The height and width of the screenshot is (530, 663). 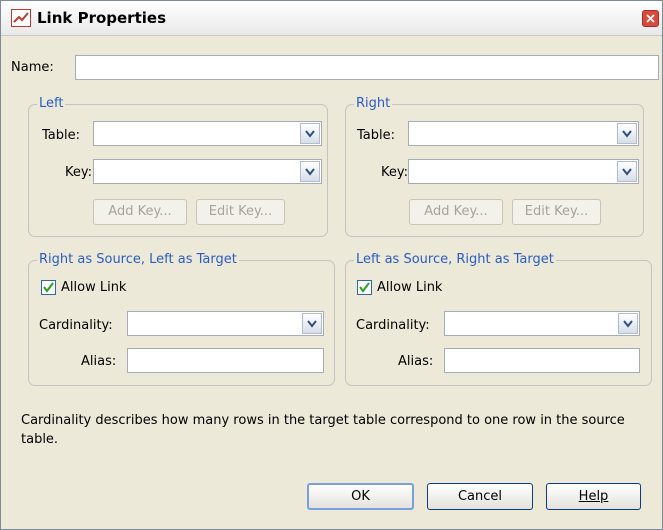 I want to click on help-button-label: Help, so click(x=593, y=496).